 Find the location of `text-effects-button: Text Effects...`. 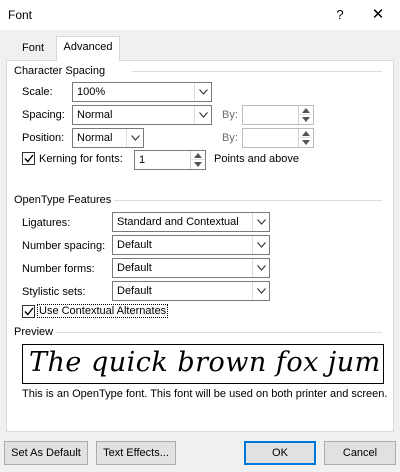

text-effects-button: Text Effects... is located at coordinates (136, 453).